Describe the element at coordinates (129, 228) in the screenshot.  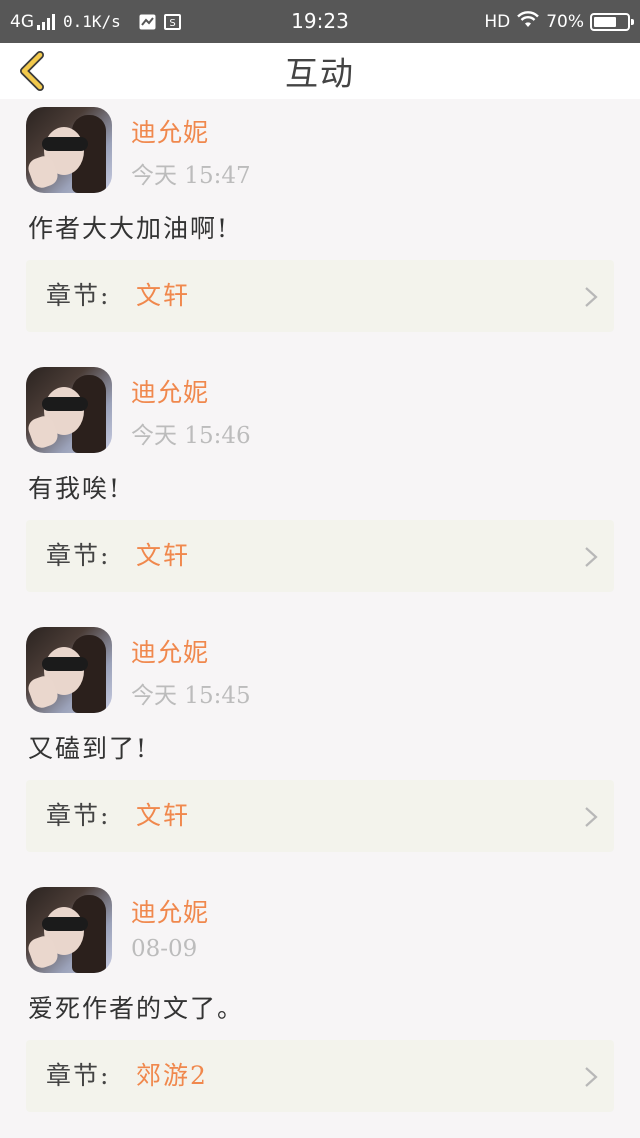
I see `comment-text: 作者大大加油啊!` at that location.